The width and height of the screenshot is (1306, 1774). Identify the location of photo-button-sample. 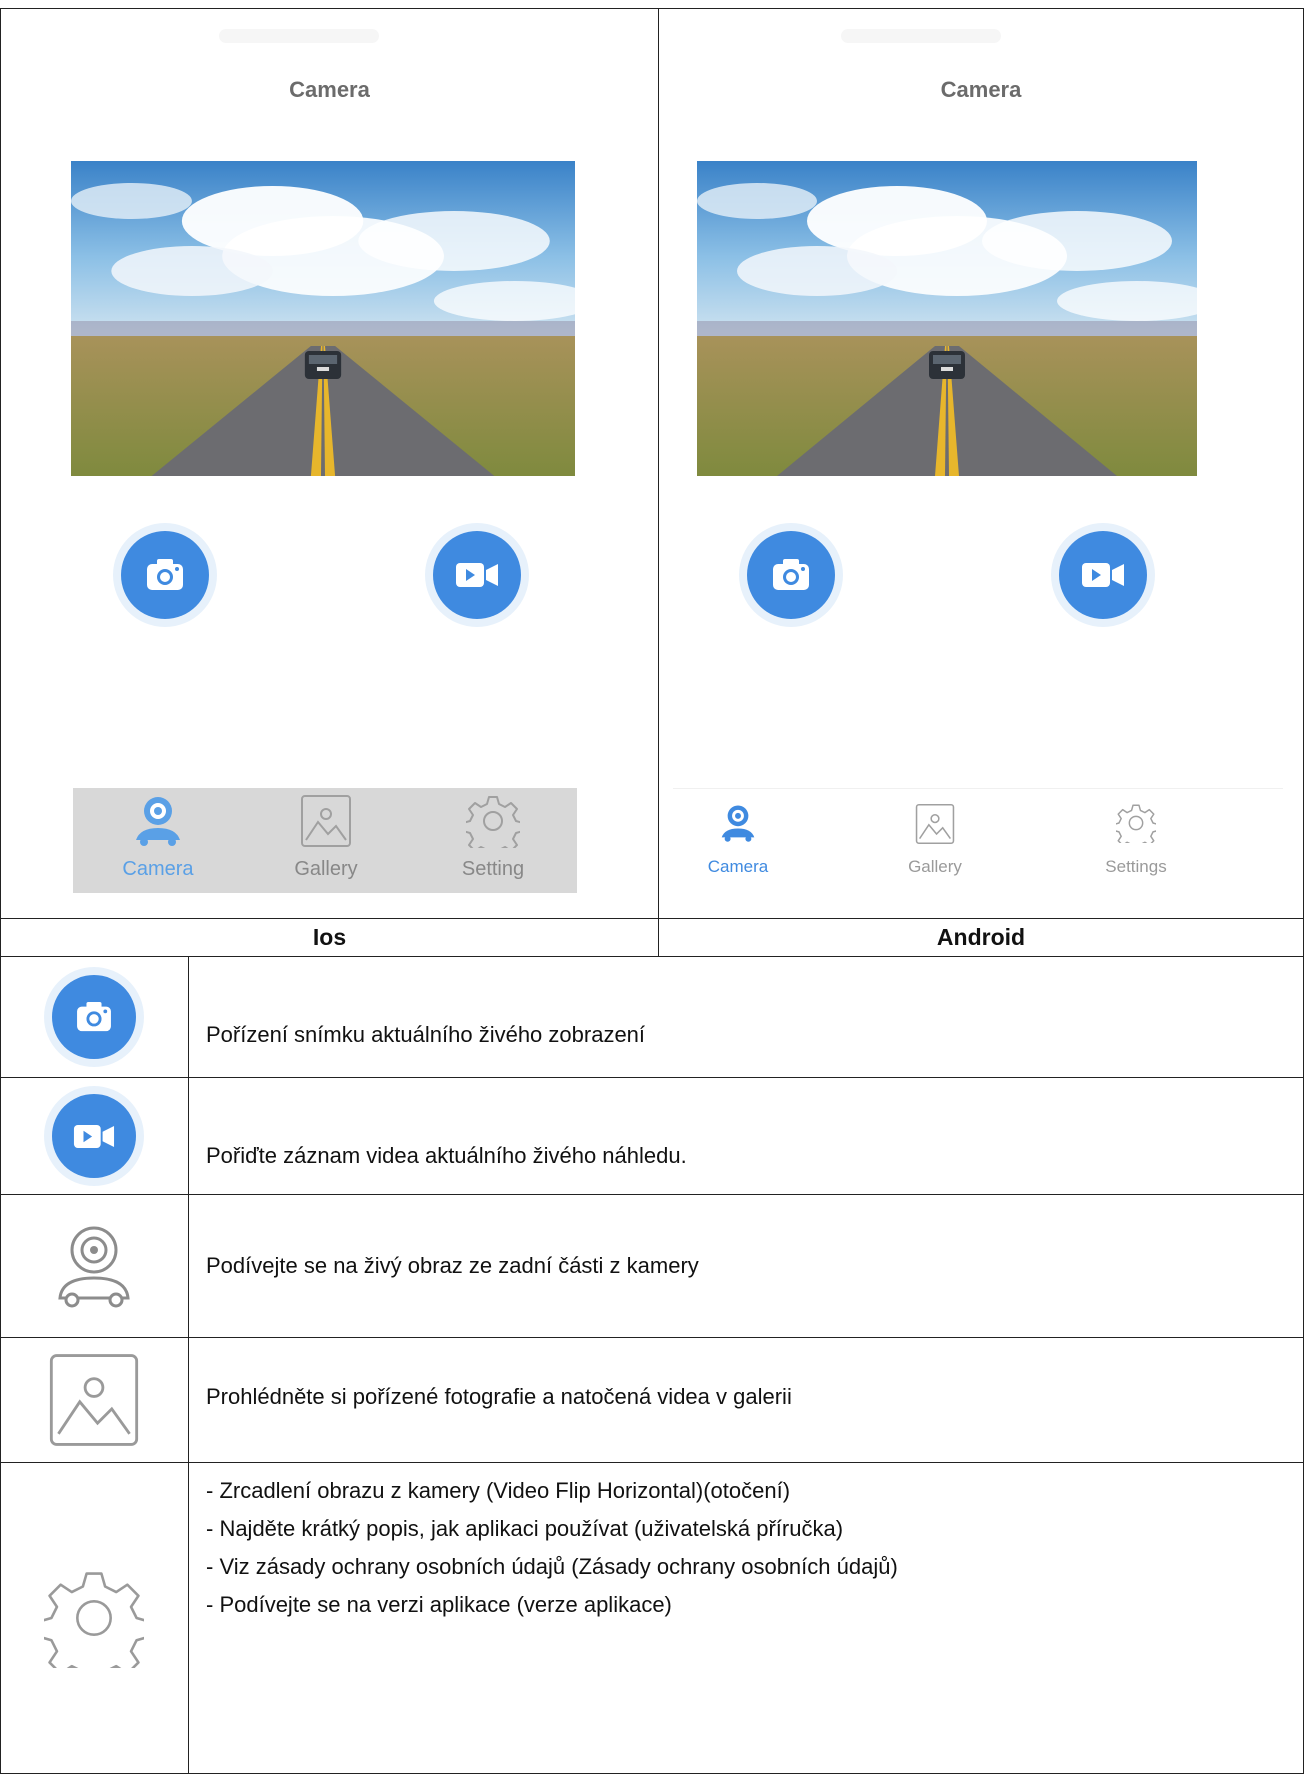
(94, 1017).